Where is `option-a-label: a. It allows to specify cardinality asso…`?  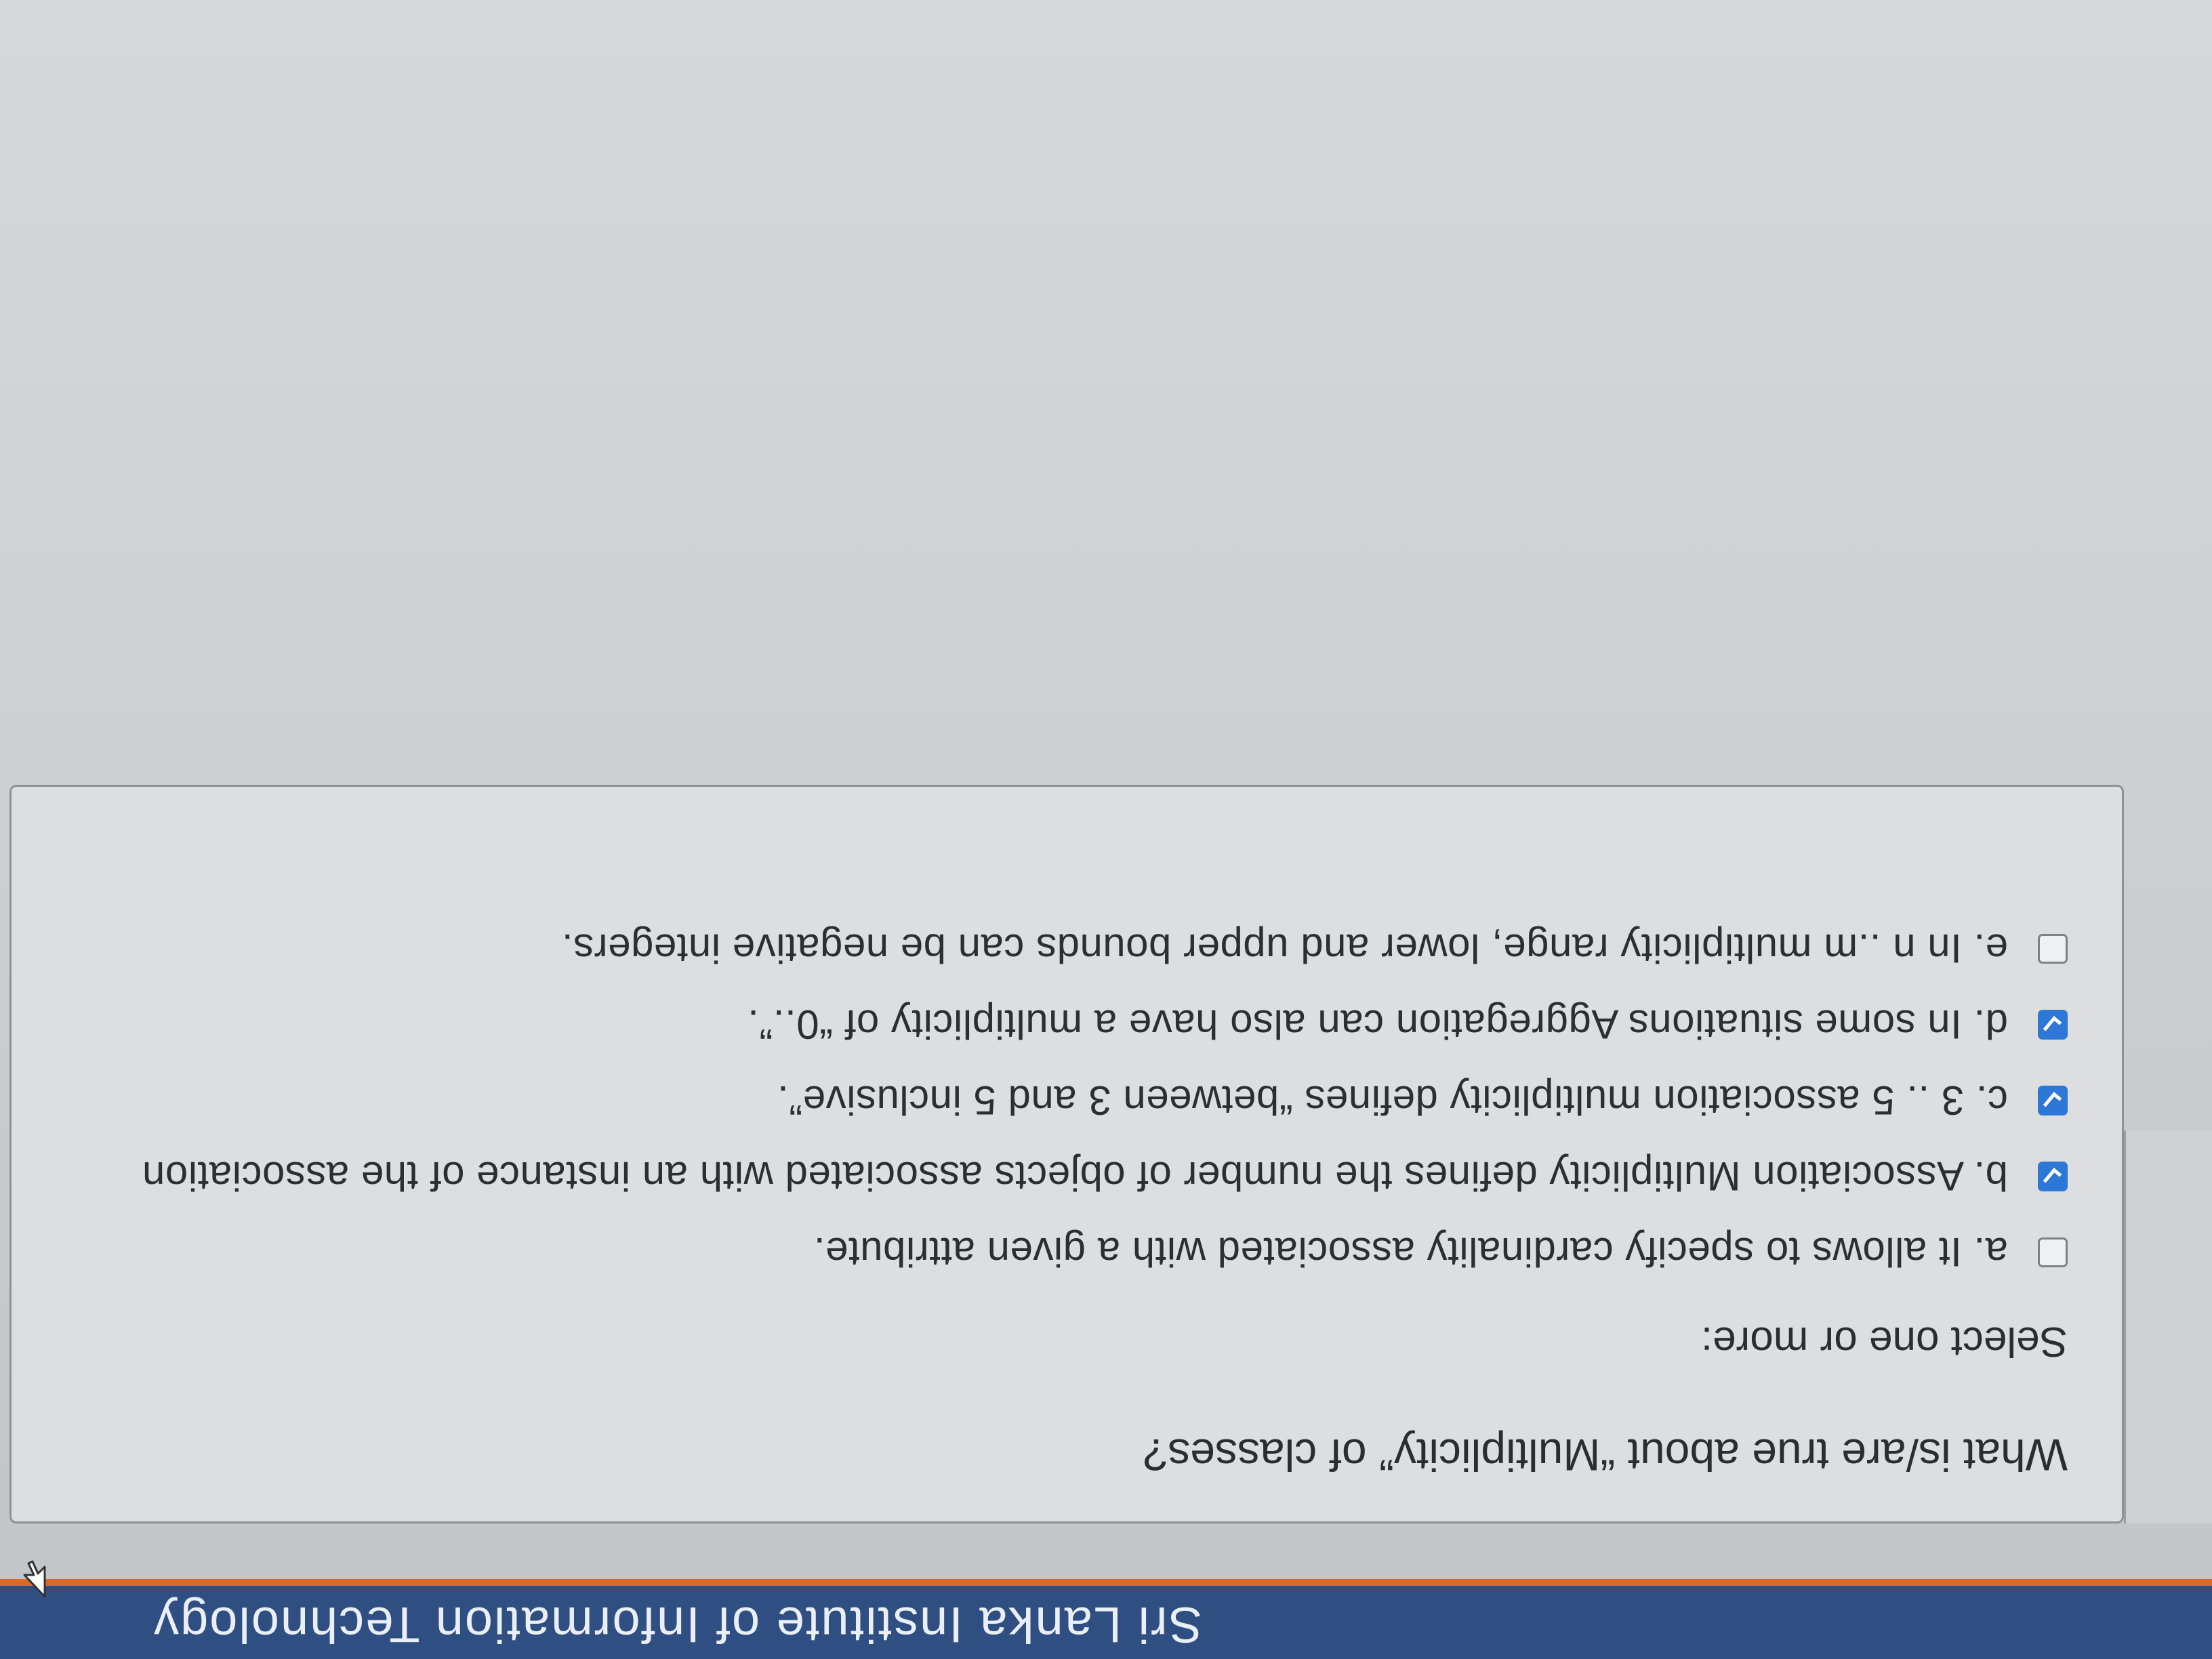 option-a-label: a. It allows to specify cardinality asso… is located at coordinates (1410, 1252).